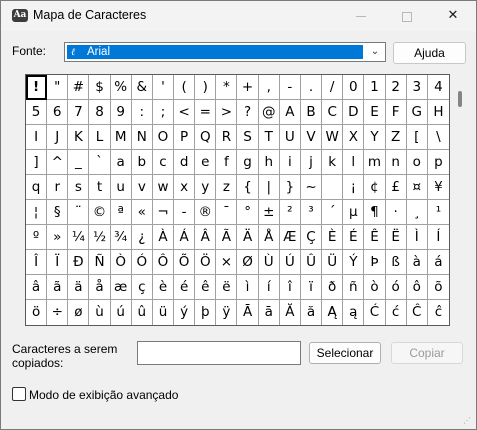  Describe the element at coordinates (290, 87) in the screenshot. I see `char-cell: -` at that location.